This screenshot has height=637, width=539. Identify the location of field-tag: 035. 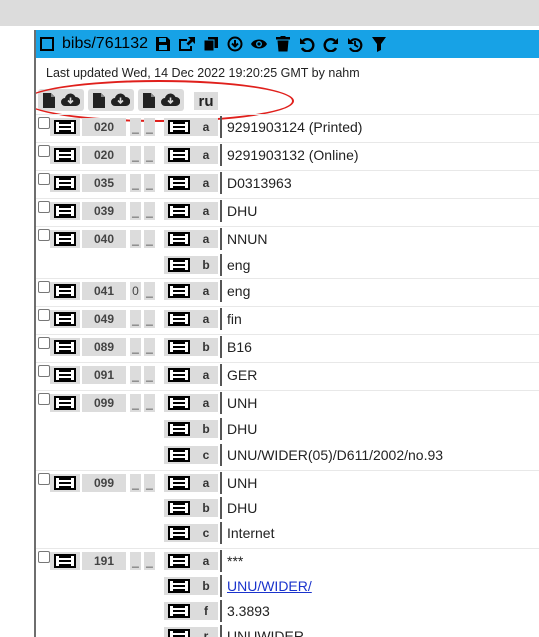
(104, 183).